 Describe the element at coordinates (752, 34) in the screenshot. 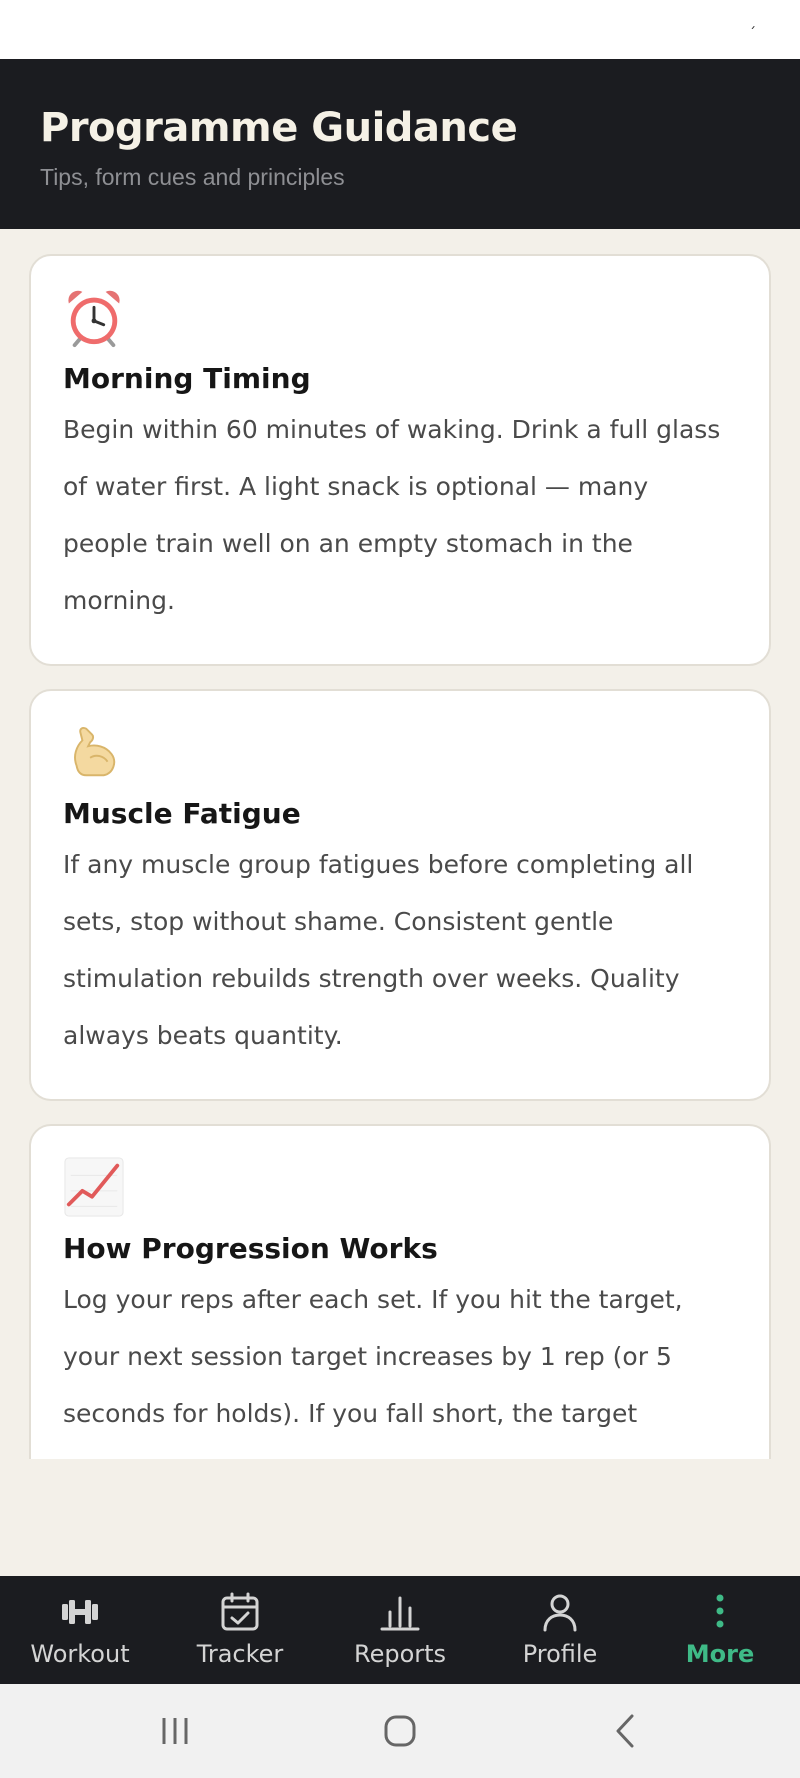

I see `status-indicator: ´` at that location.